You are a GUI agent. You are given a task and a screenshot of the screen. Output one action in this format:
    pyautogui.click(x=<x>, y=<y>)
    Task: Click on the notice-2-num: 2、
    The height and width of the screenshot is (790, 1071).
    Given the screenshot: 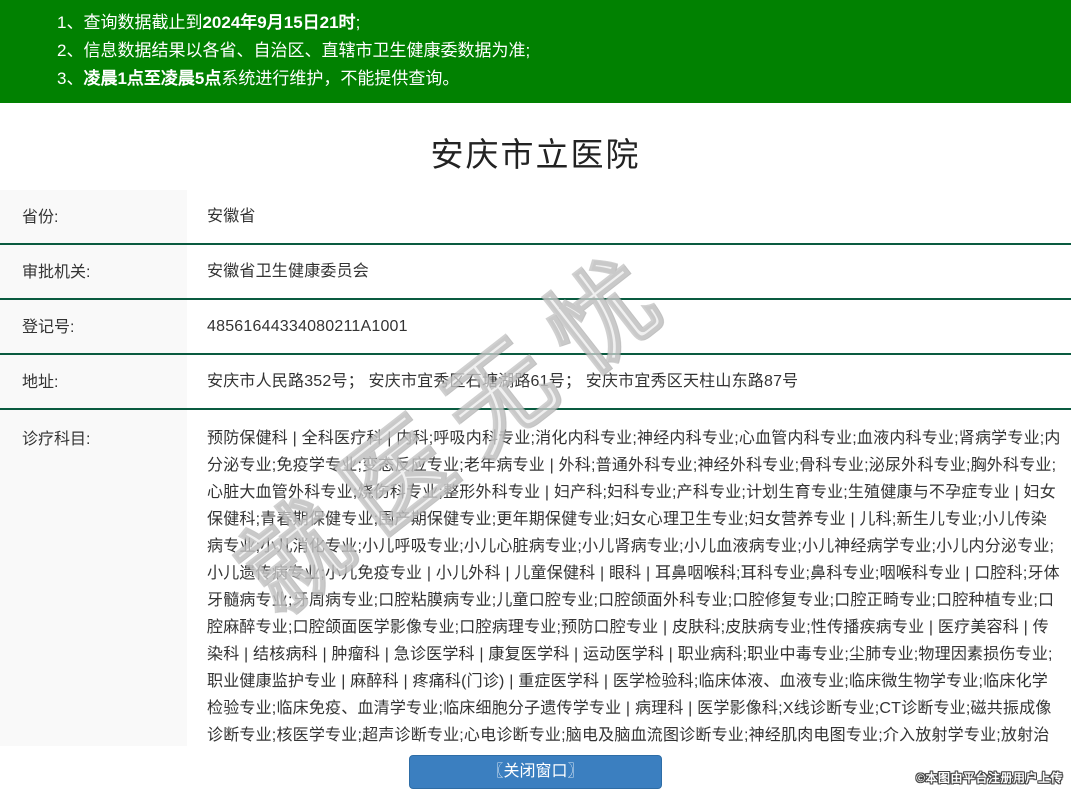 What is the action you would take?
    pyautogui.click(x=70, y=50)
    